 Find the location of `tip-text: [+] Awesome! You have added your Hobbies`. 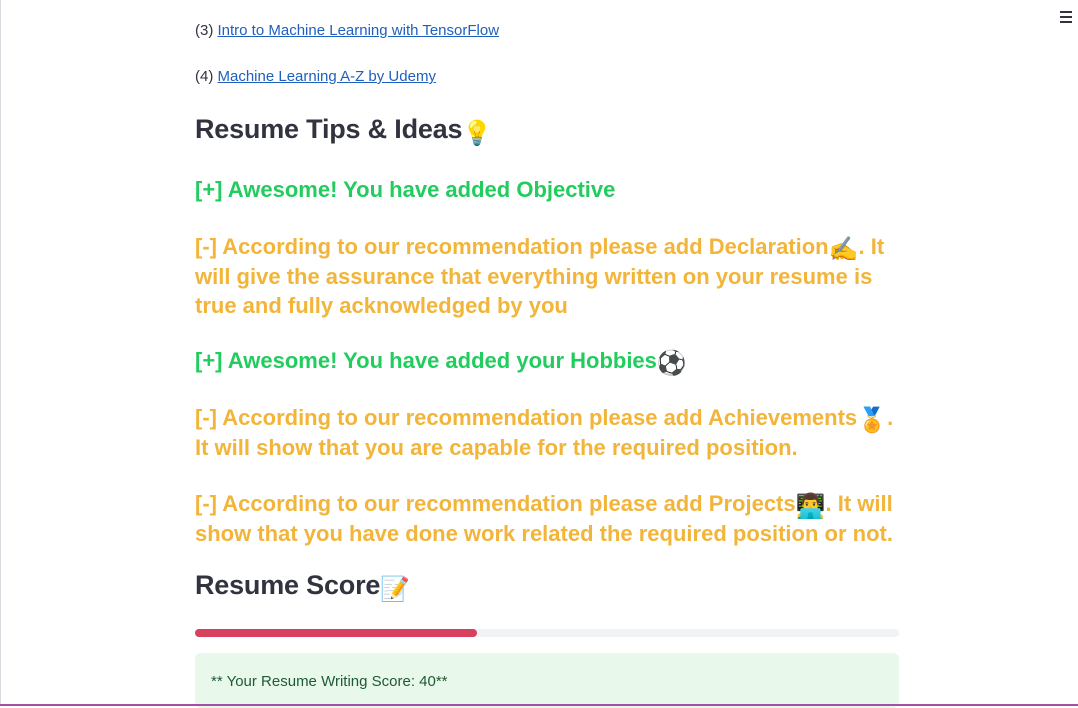

tip-text: [+] Awesome! You have added your Hobbies is located at coordinates (426, 360).